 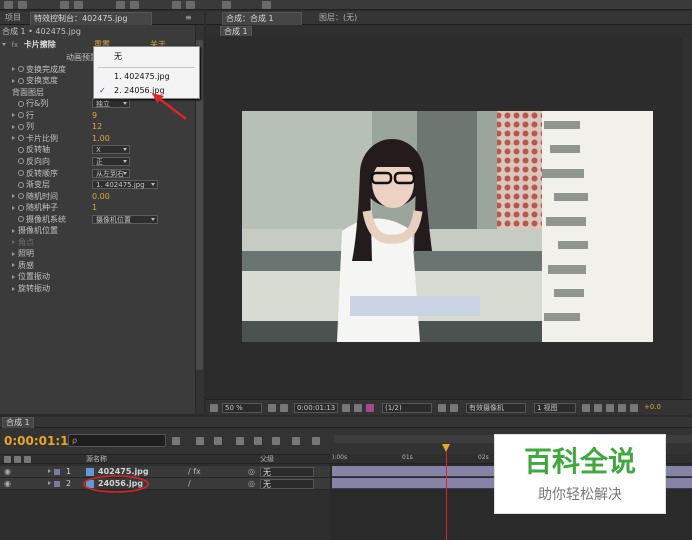 What do you see at coordinates (240, 441) in the screenshot?
I see `hide-shy-layers-icon` at bounding box center [240, 441].